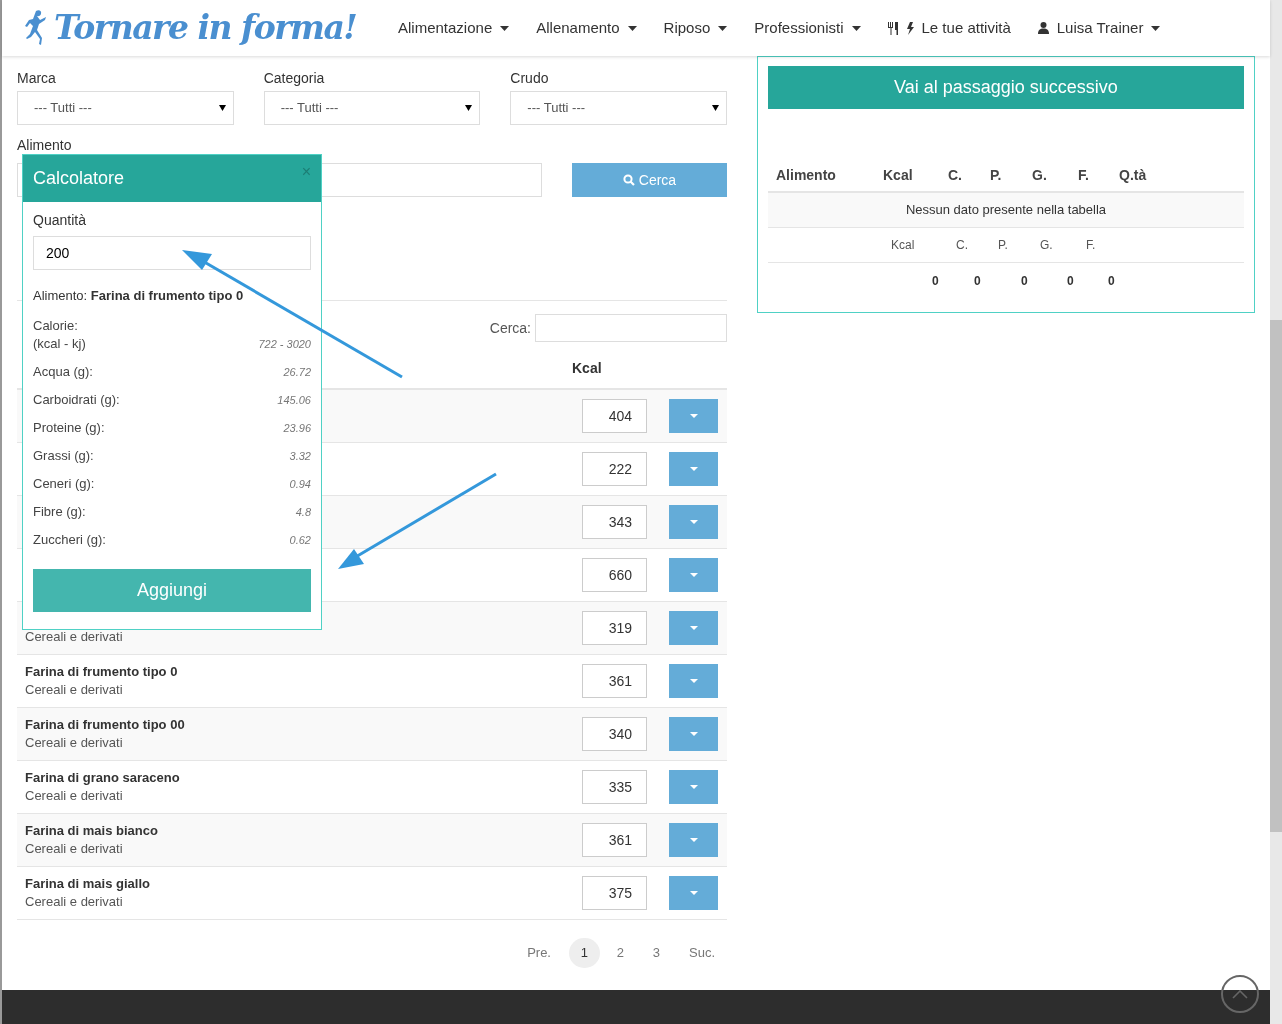 This screenshot has width=1282, height=1024. I want to click on nutrient-label: Fibre (g):, so click(59, 512).